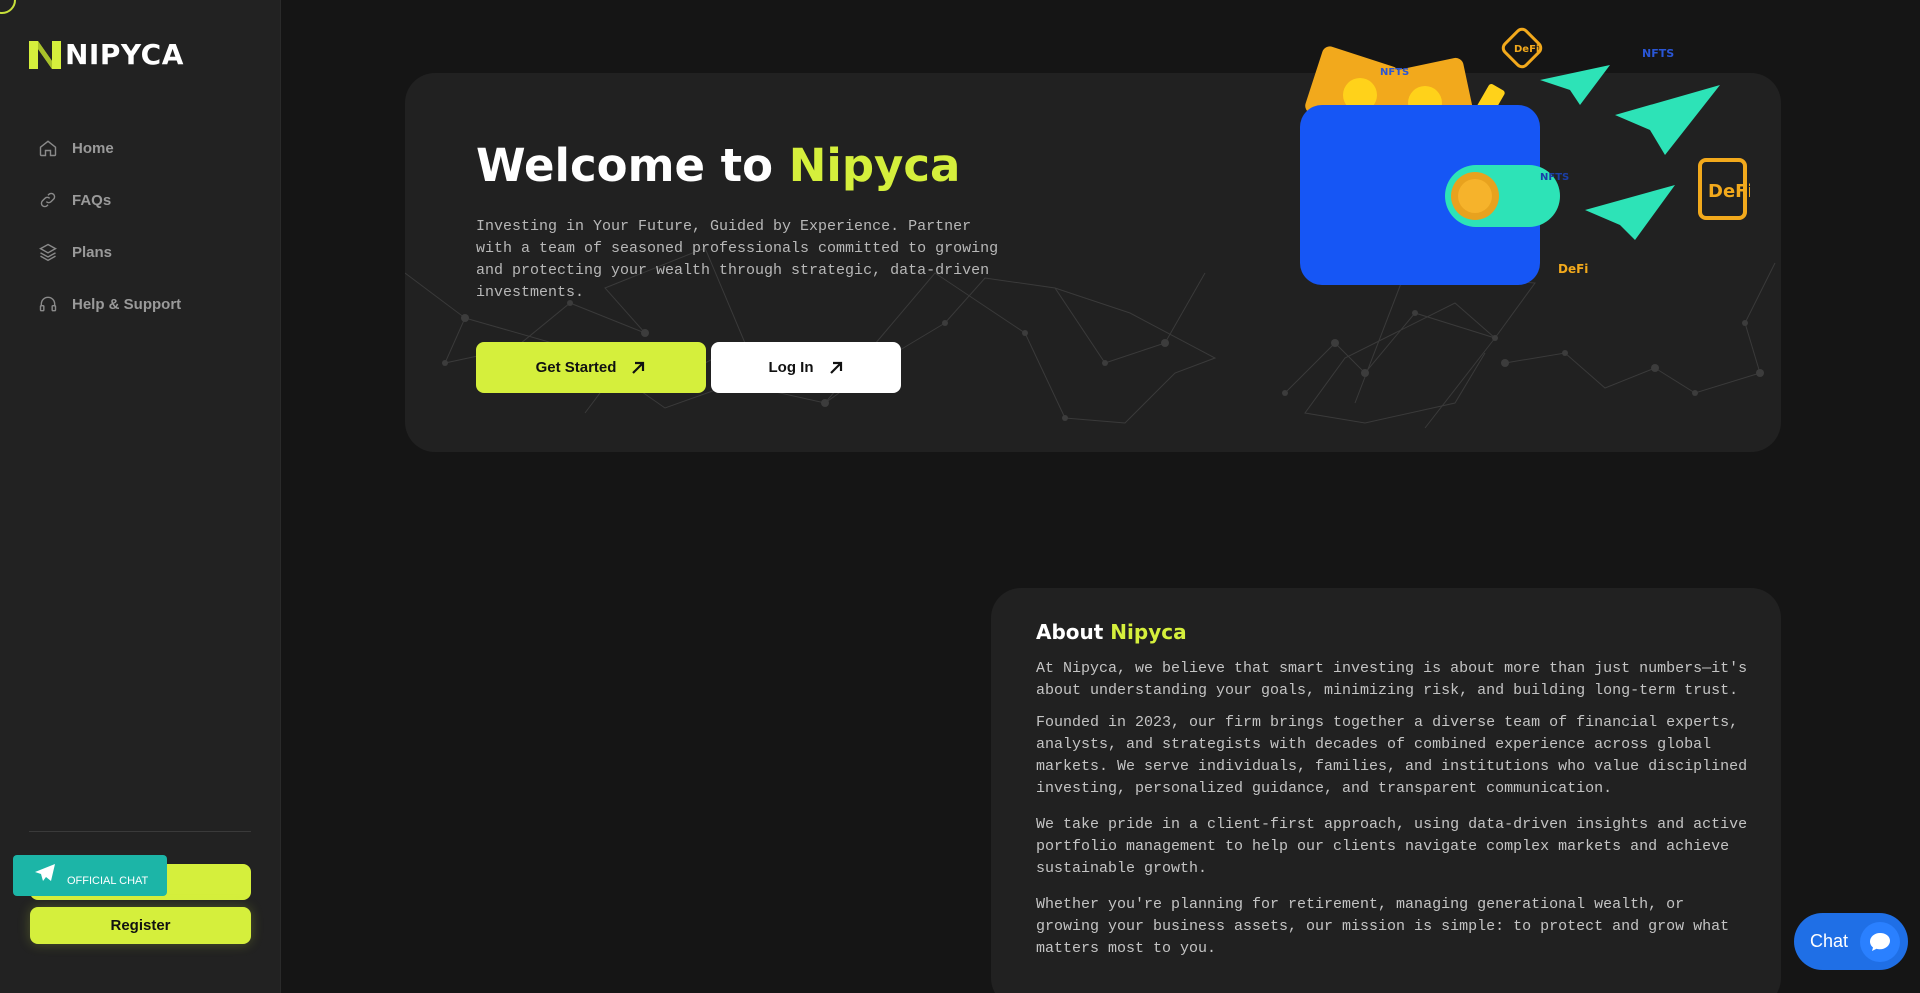  What do you see at coordinates (1394, 72) in the screenshot?
I see `nfts-tag-small: NFTS` at bounding box center [1394, 72].